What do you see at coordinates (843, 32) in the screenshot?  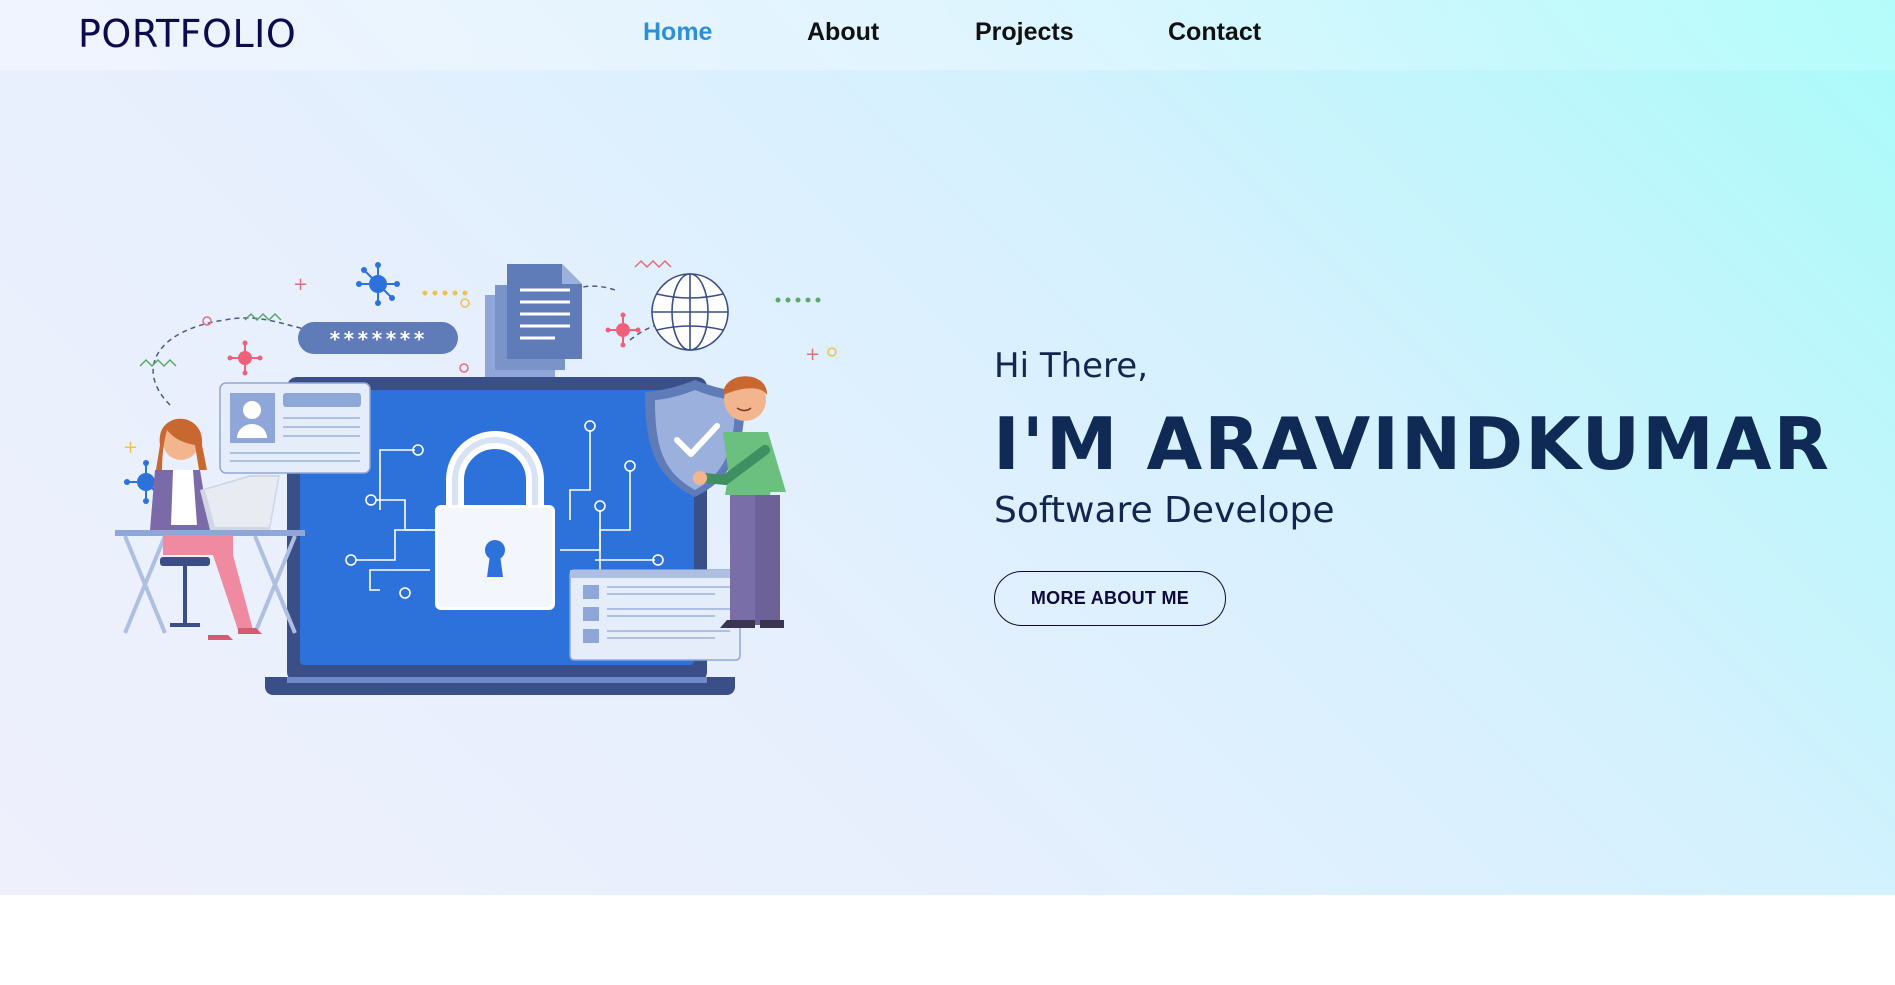 I see `nav-about-link: About` at bounding box center [843, 32].